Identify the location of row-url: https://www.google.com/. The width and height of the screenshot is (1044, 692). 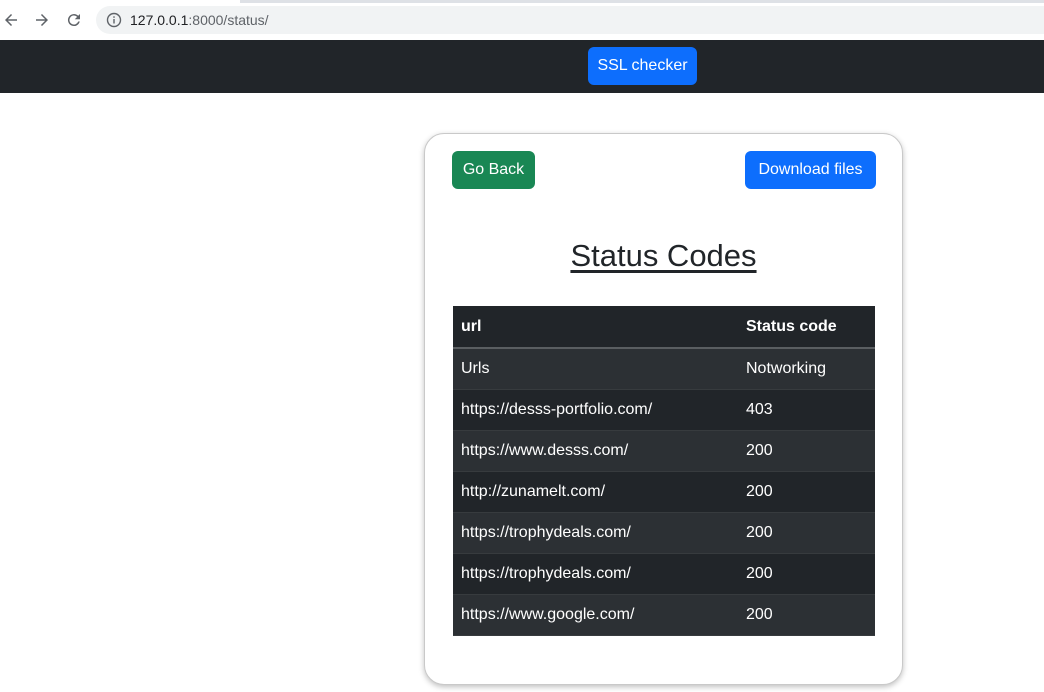
(595, 615).